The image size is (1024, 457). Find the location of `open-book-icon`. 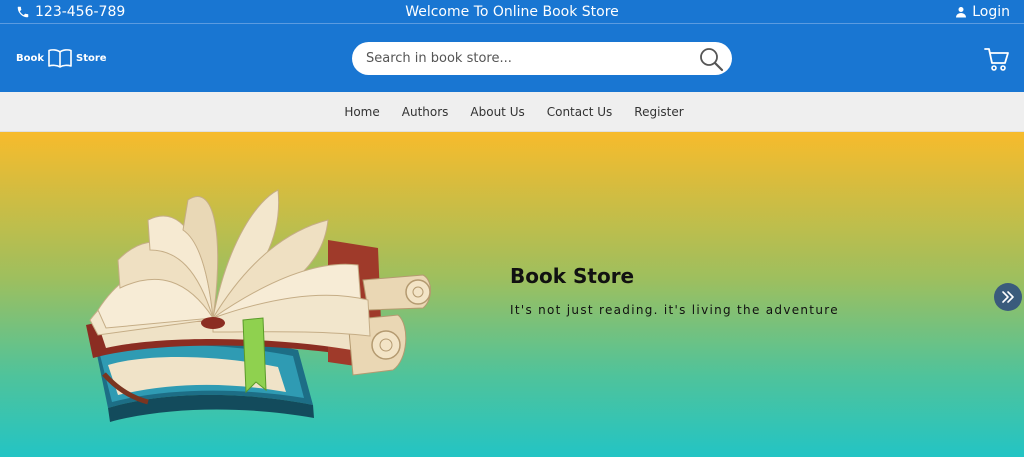

open-book-icon is located at coordinates (60, 58).